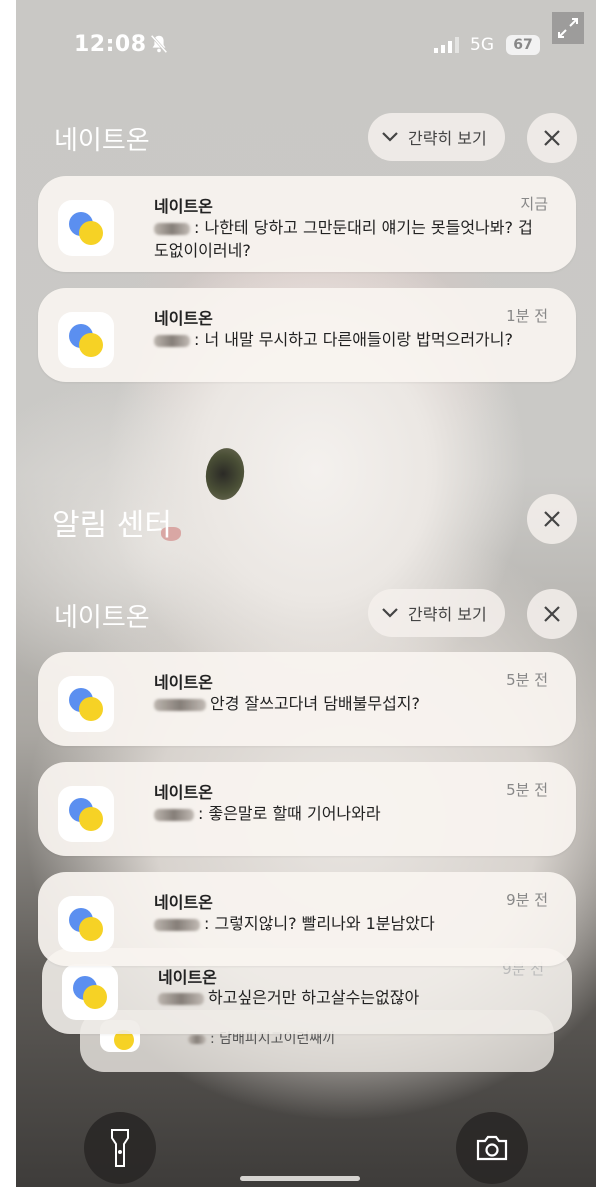 Image resolution: width=600 pixels, height=1187 pixels. Describe the element at coordinates (225, 474) in the screenshot. I see `wallpaper-cat-eye` at that location.